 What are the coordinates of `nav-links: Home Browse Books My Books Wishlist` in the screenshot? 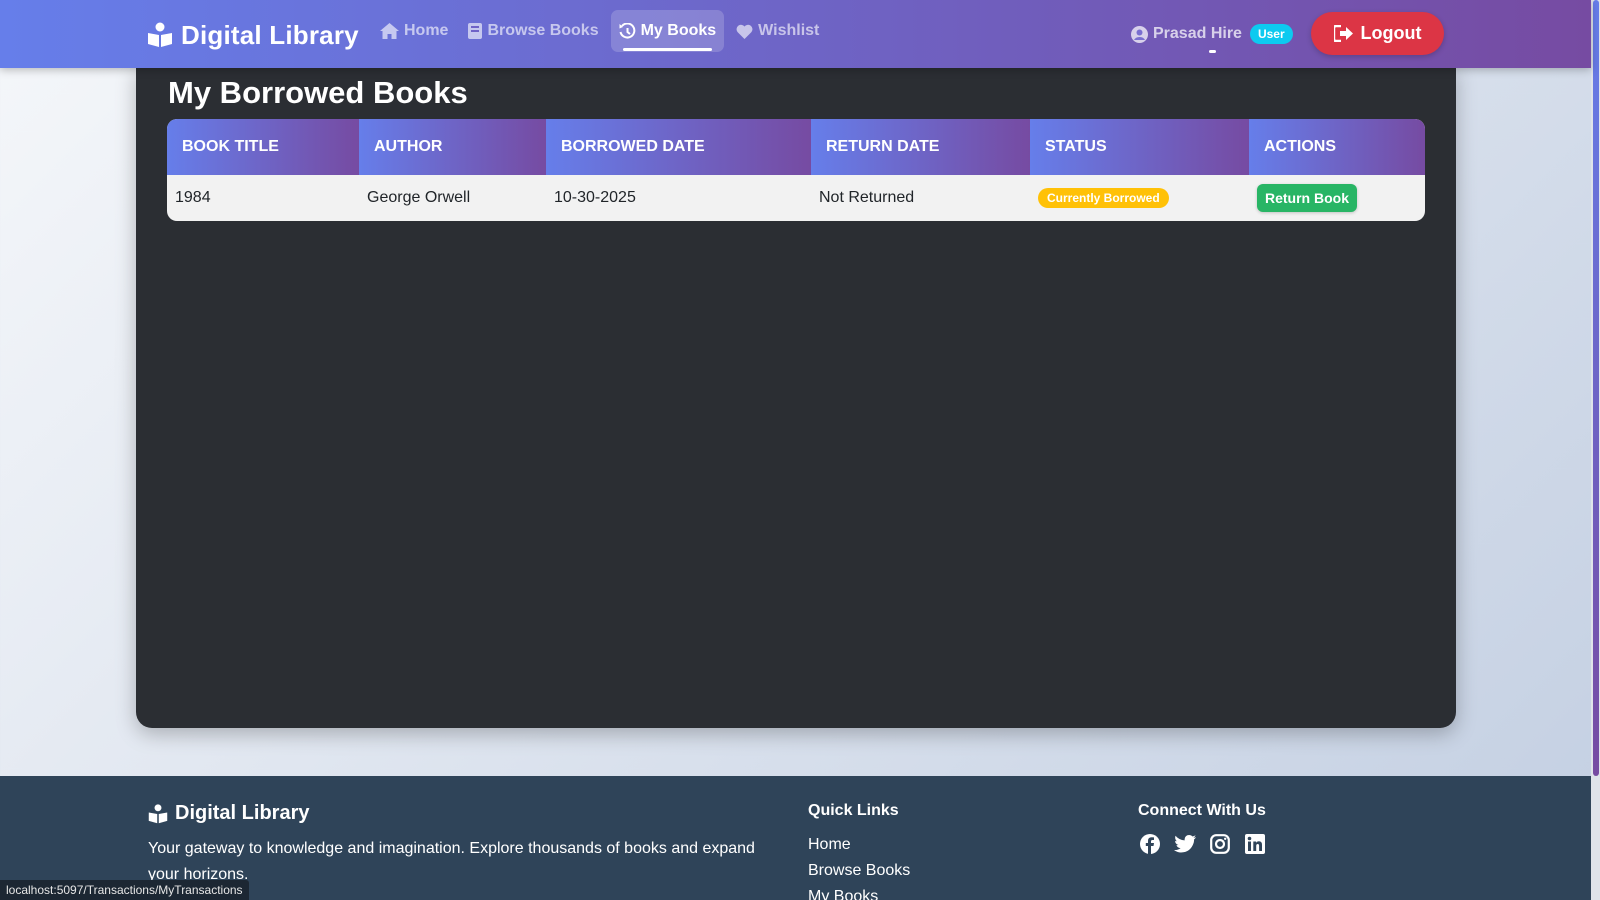 It's located at (601, 31).